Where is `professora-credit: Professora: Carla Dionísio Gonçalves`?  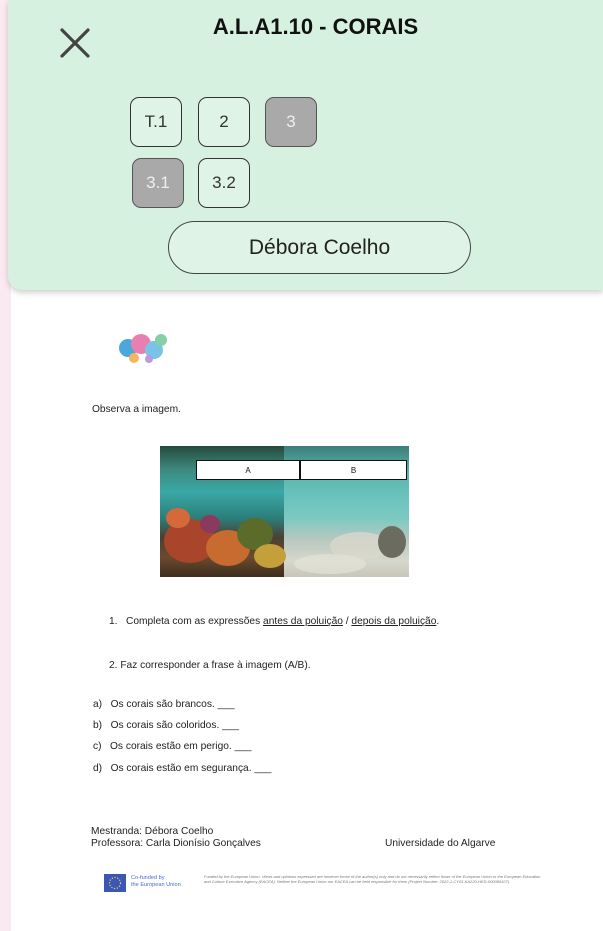
professora-credit: Professora: Carla Dionísio Gonçalves is located at coordinates (176, 843).